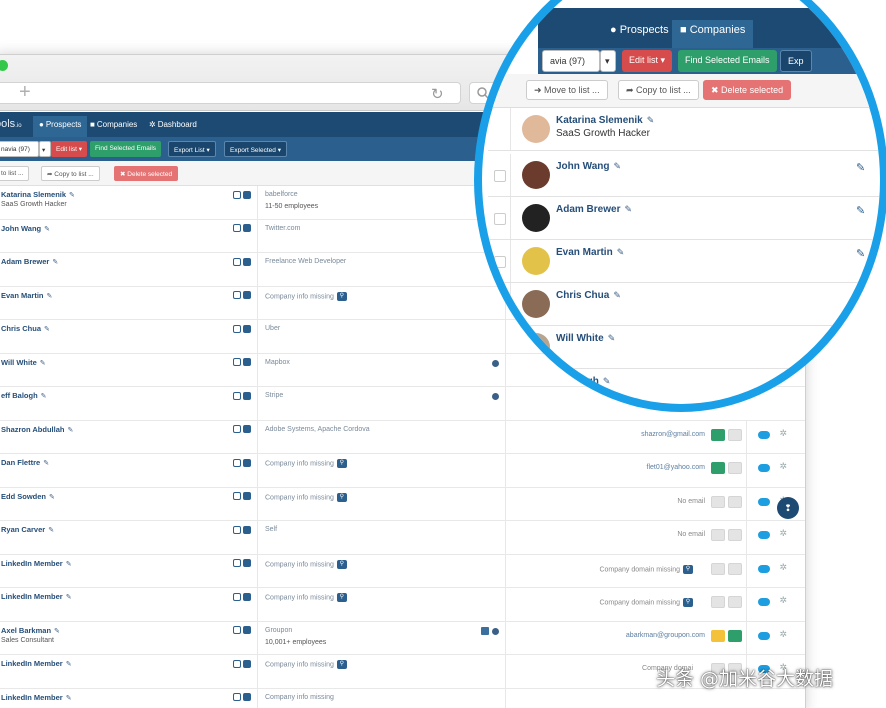 Image resolution: width=886 pixels, height=708 pixels. I want to click on zoom-table-row: John Wang ✎ ✎, so click(684, 175).